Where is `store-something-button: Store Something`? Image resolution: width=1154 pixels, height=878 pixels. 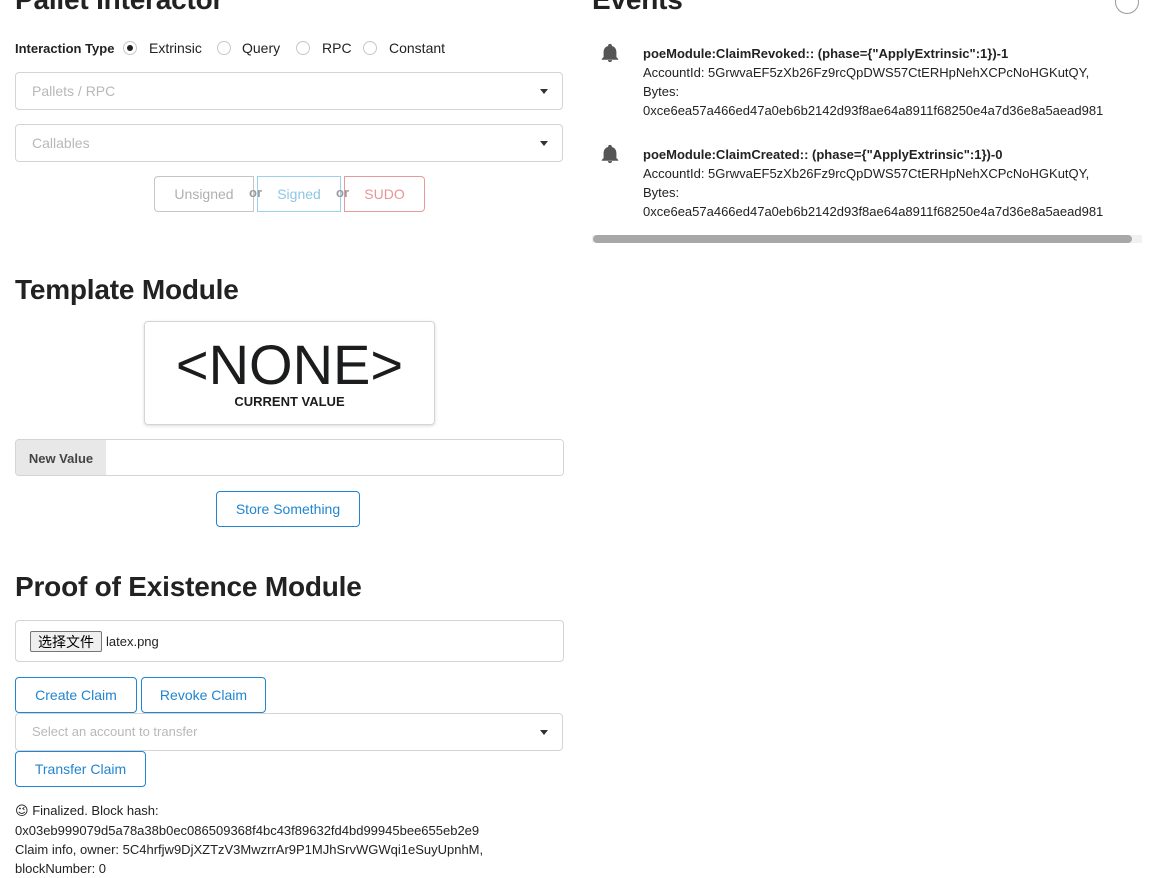
store-something-button: Store Something is located at coordinates (288, 509).